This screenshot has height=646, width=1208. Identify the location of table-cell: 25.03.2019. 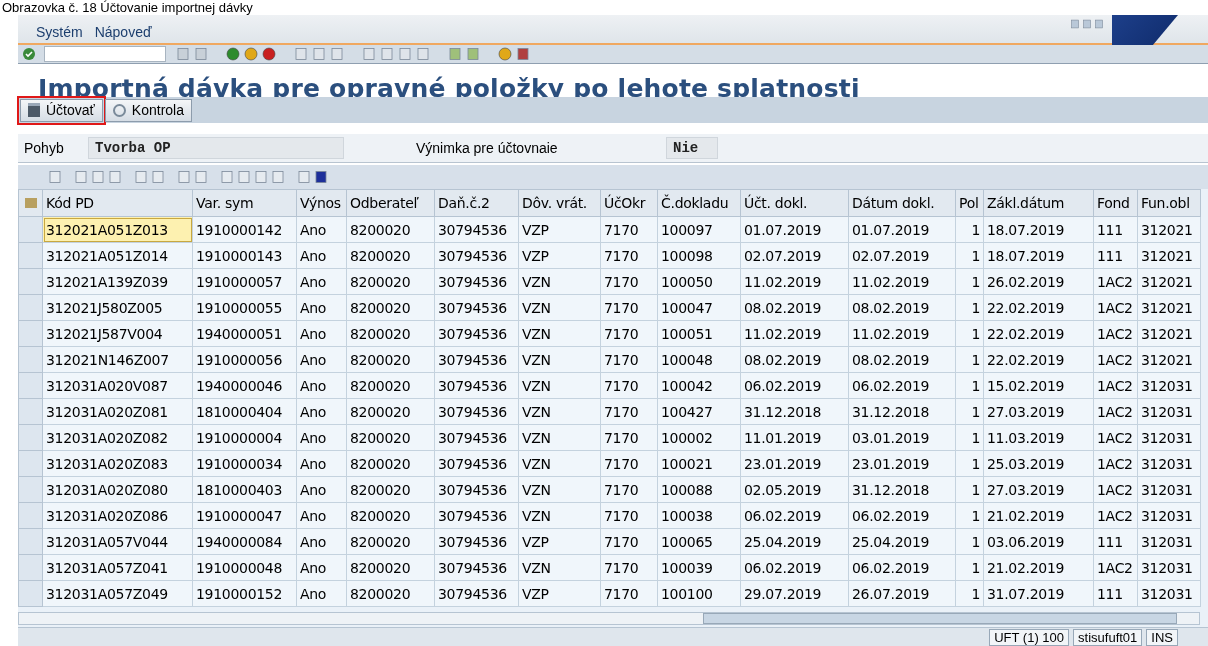
(1038, 463).